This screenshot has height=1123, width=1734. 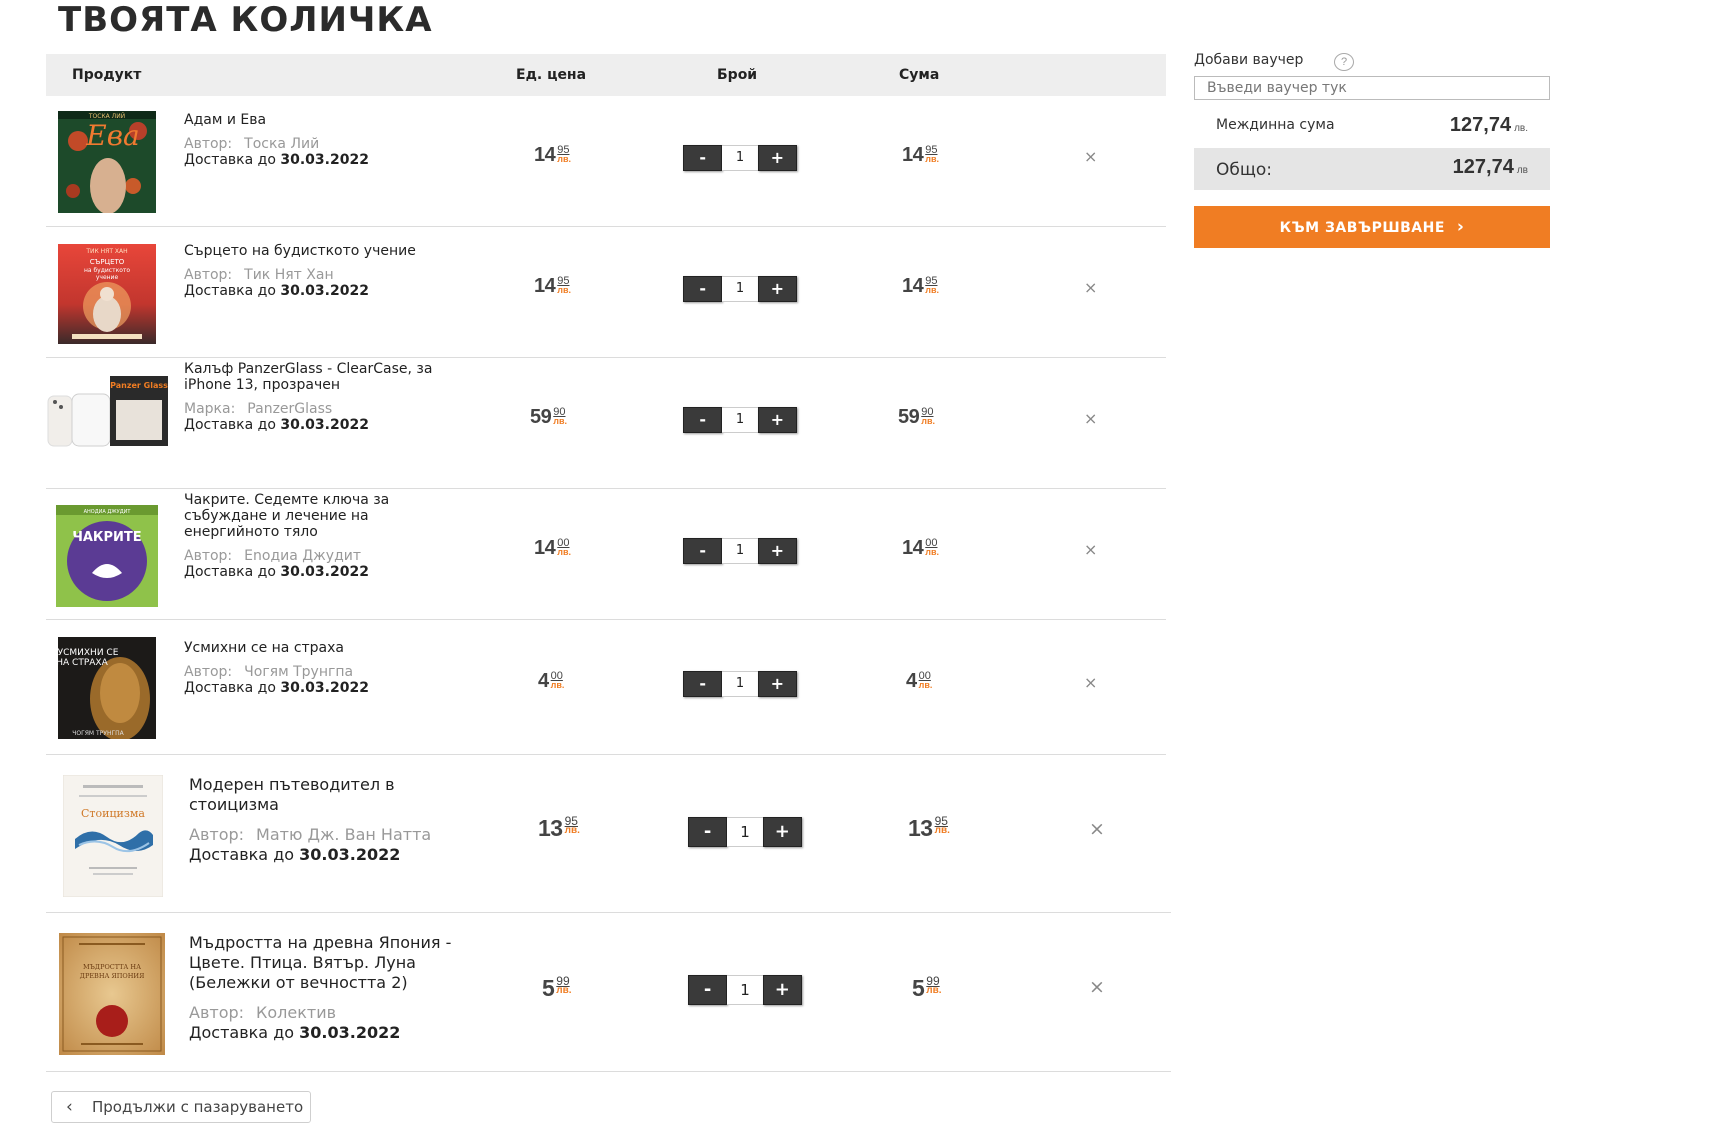 I want to click on line-total: 4 00 лв., so click(x=919, y=681).